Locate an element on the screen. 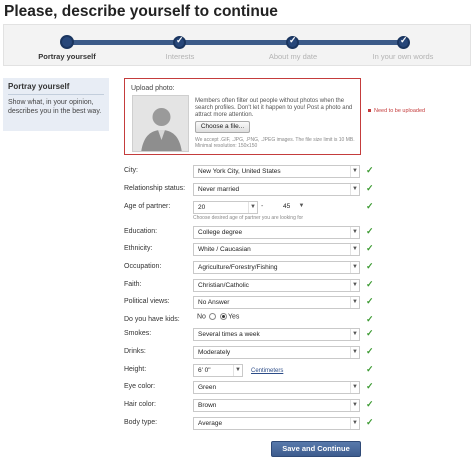 The width and height of the screenshot is (474, 467). smokes-label: Smokes: is located at coordinates (138, 333).